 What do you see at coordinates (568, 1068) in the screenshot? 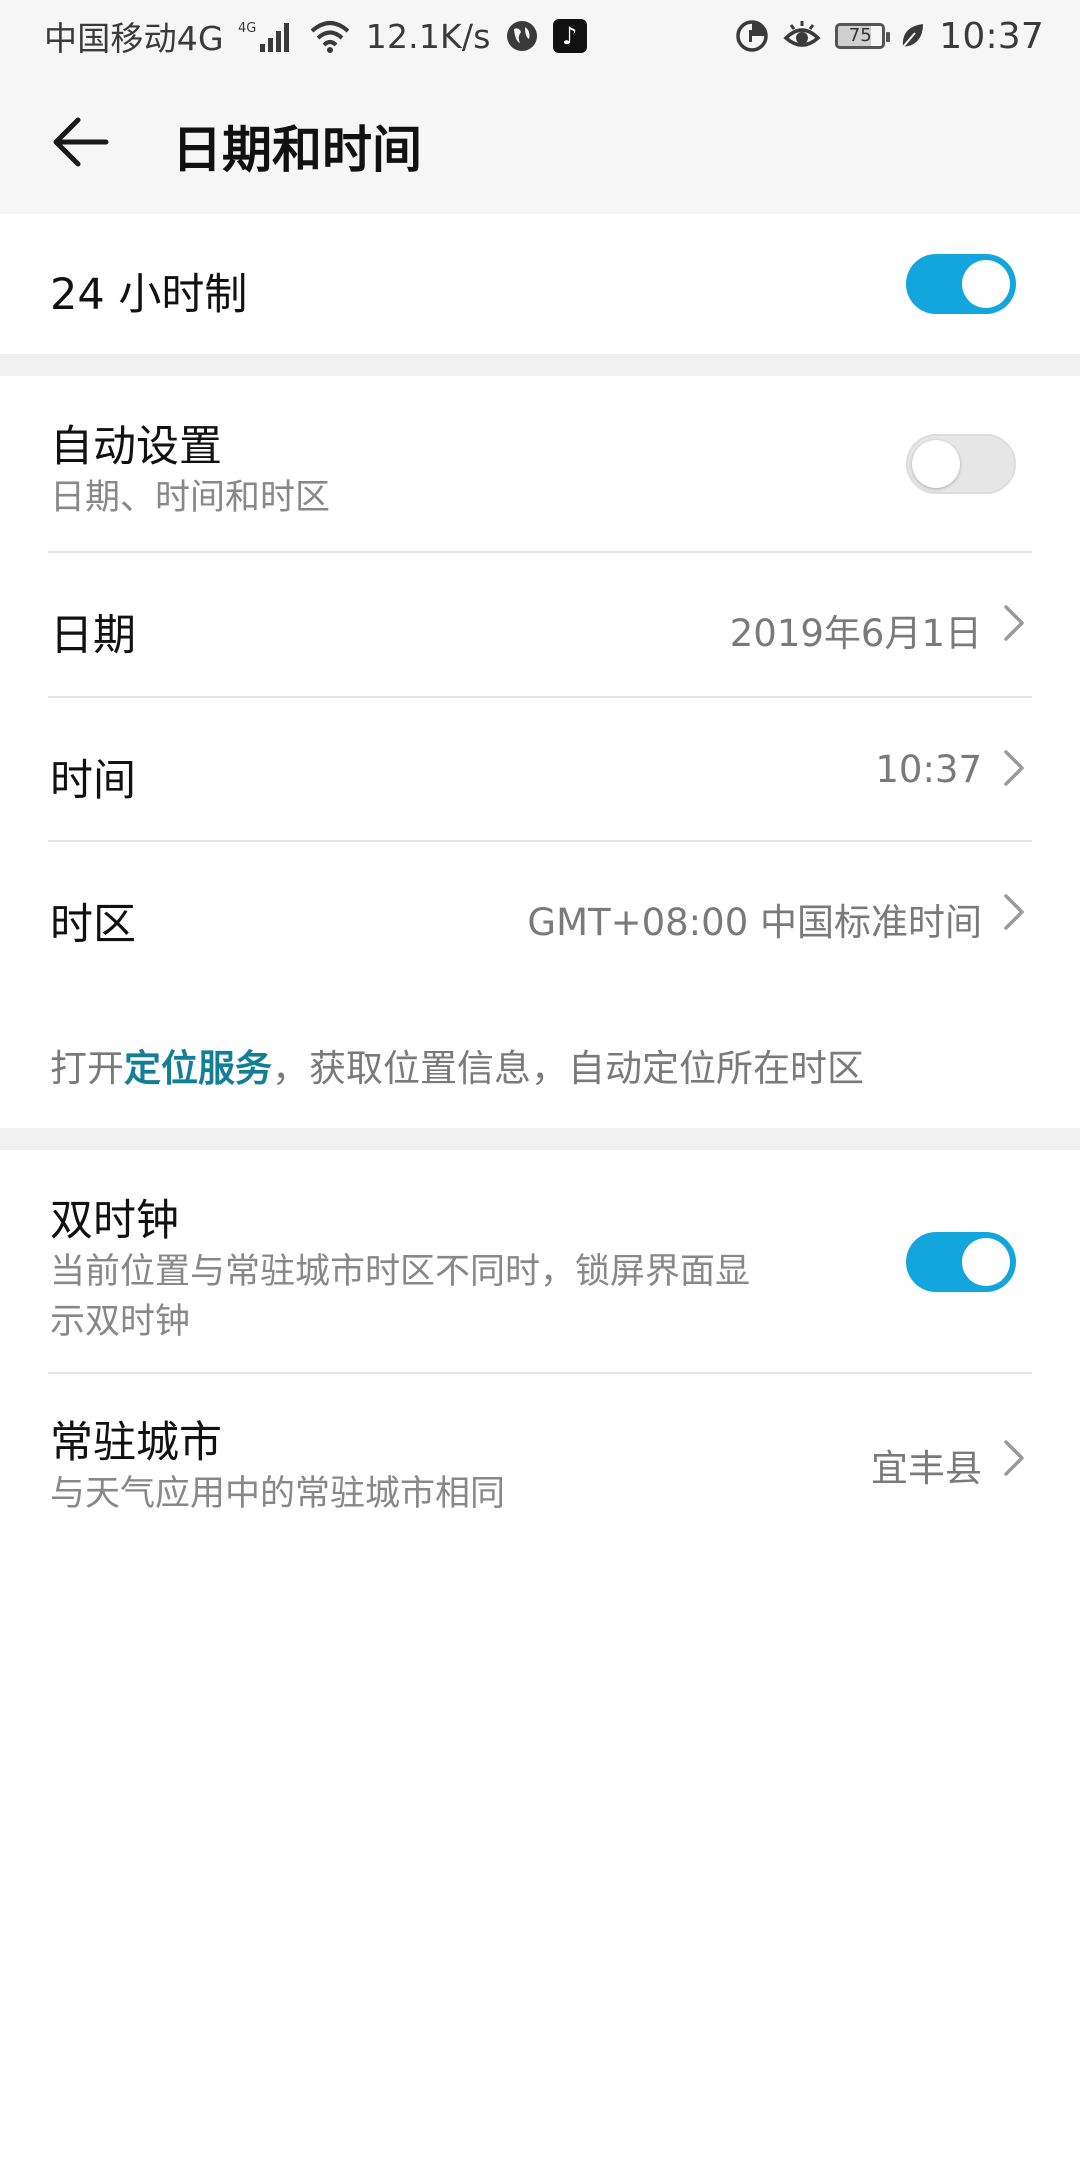
I see `location-hint-suffix: ，获取位置信息，自动定位所在时区` at bounding box center [568, 1068].